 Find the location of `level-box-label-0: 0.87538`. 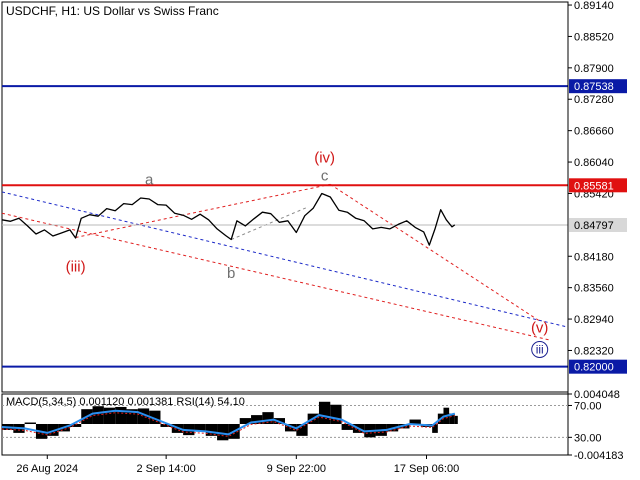

level-box-label-0: 0.87538 is located at coordinates (594, 87).